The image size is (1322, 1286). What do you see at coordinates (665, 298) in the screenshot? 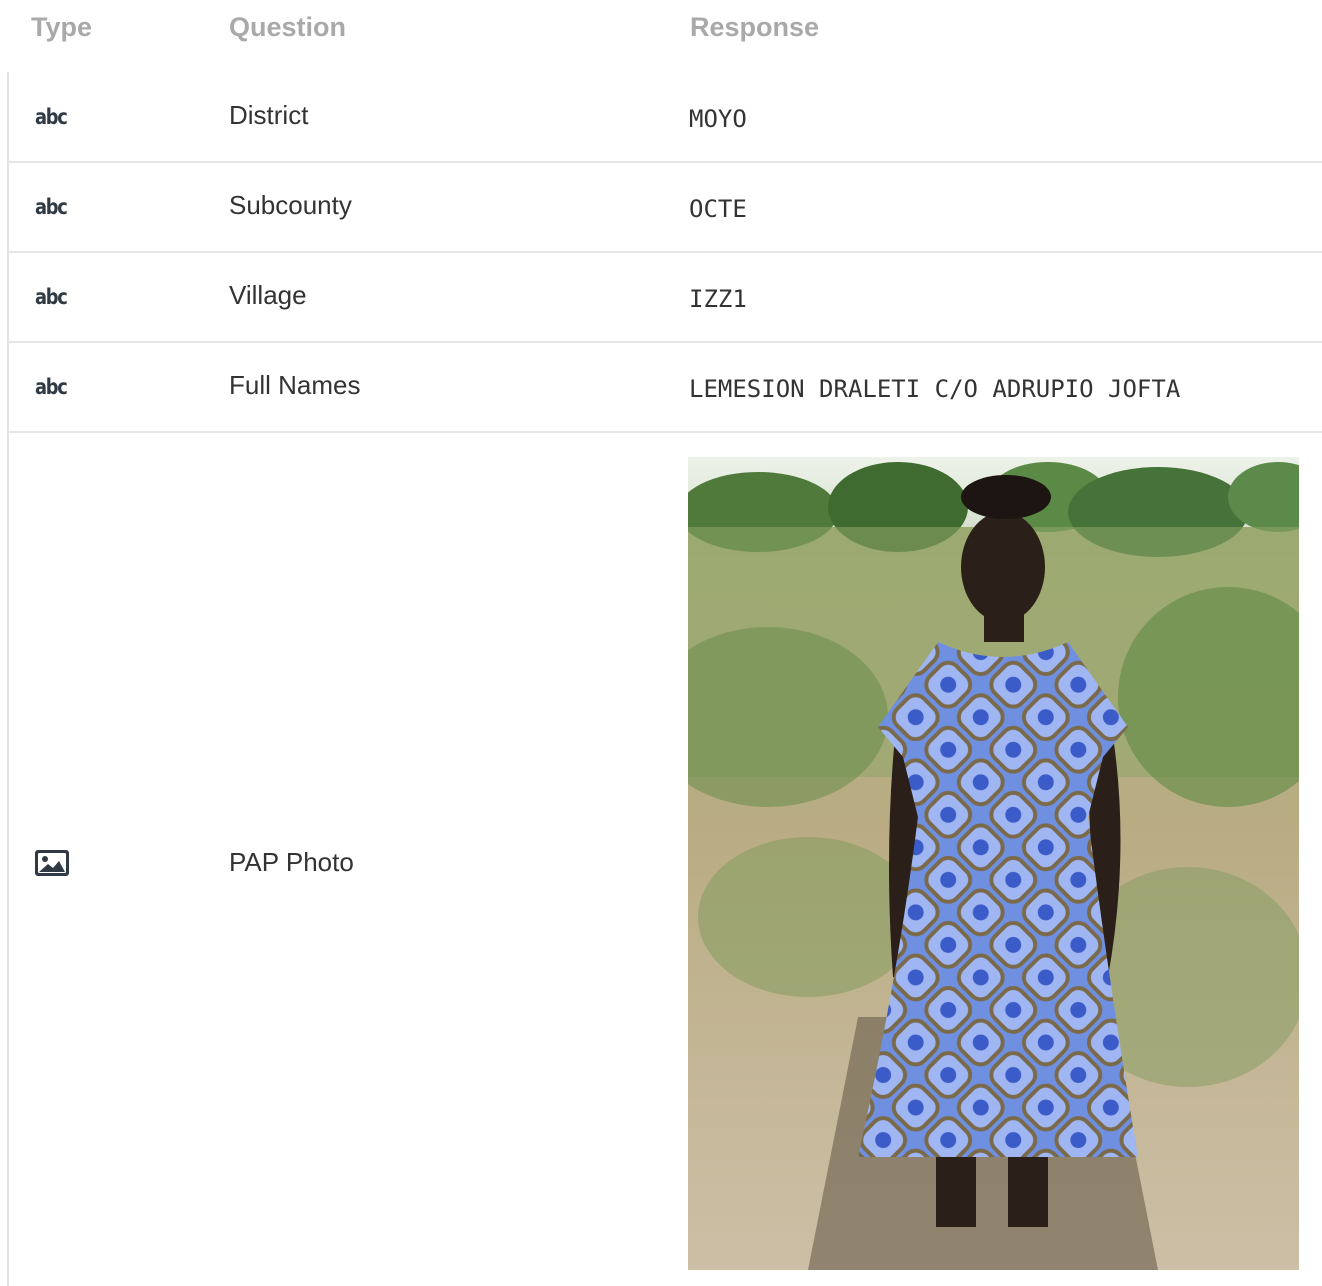
I see `table-row-village: abc Village IZZ1` at bounding box center [665, 298].